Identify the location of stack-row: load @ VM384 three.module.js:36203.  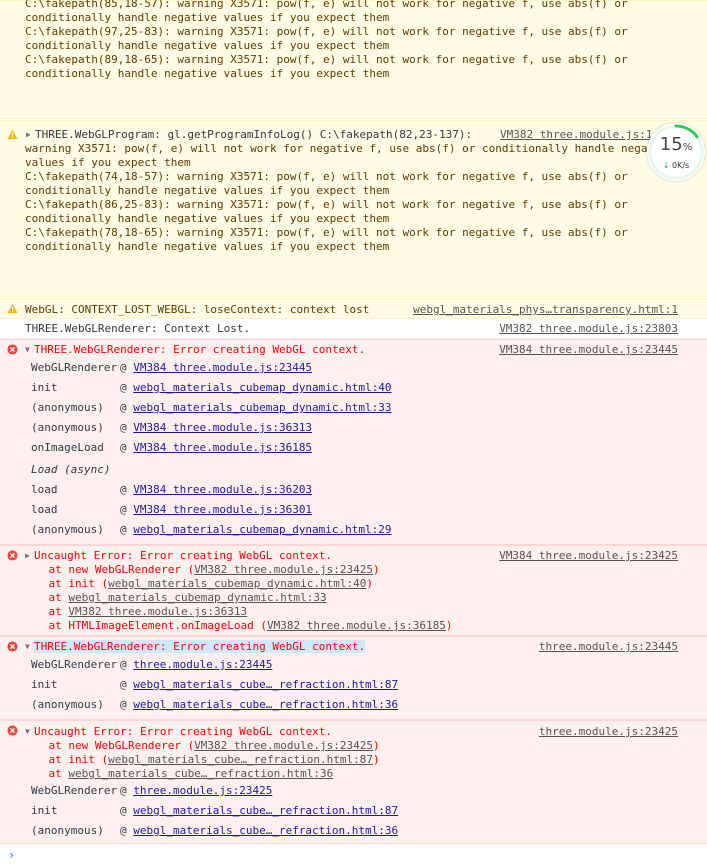
(171, 490).